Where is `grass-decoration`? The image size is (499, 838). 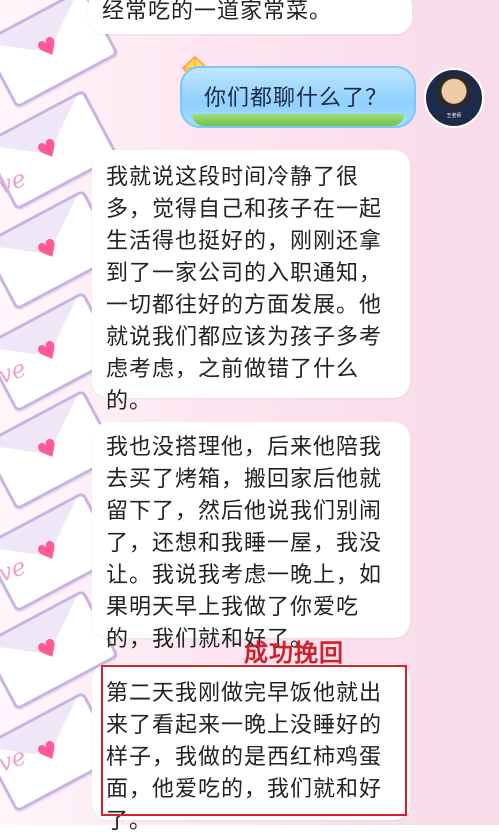
grass-decoration is located at coordinates (298, 120).